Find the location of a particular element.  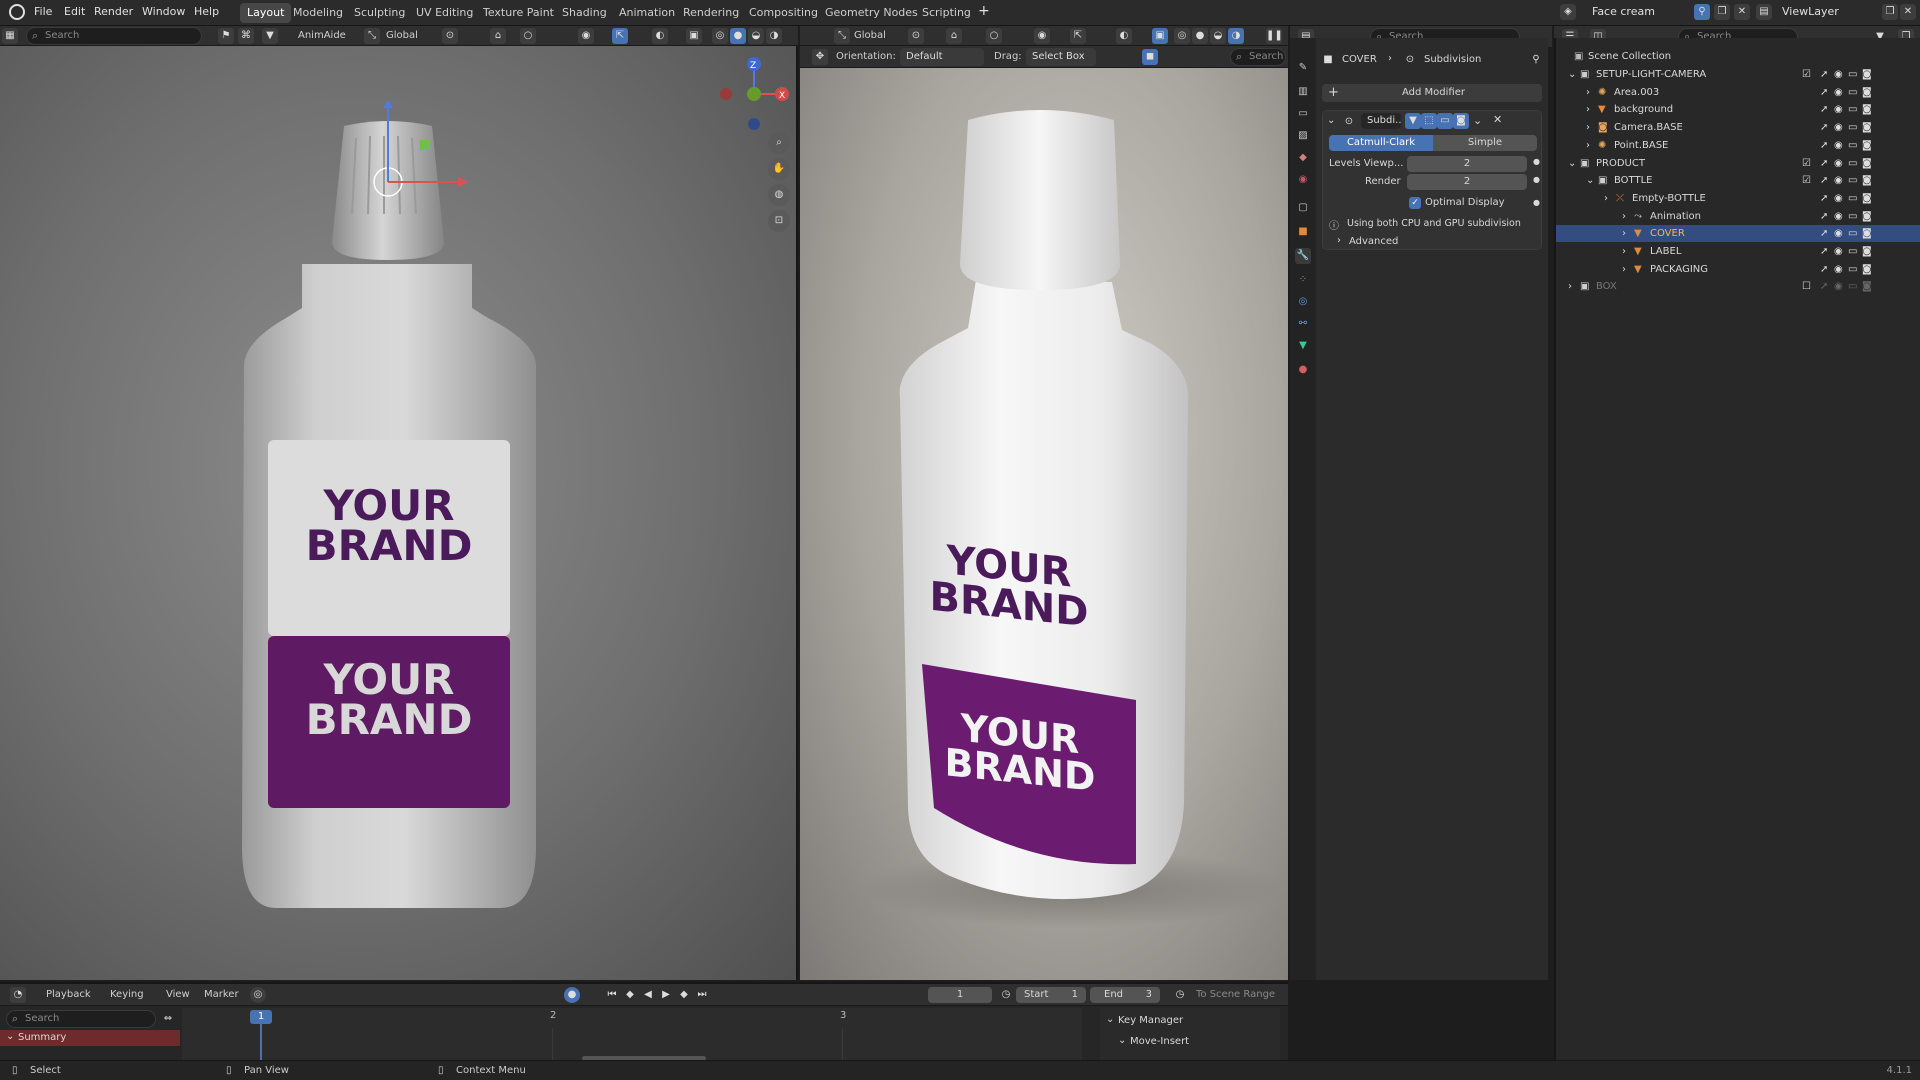

data-tab-icon: ▼ is located at coordinates (1303, 346).